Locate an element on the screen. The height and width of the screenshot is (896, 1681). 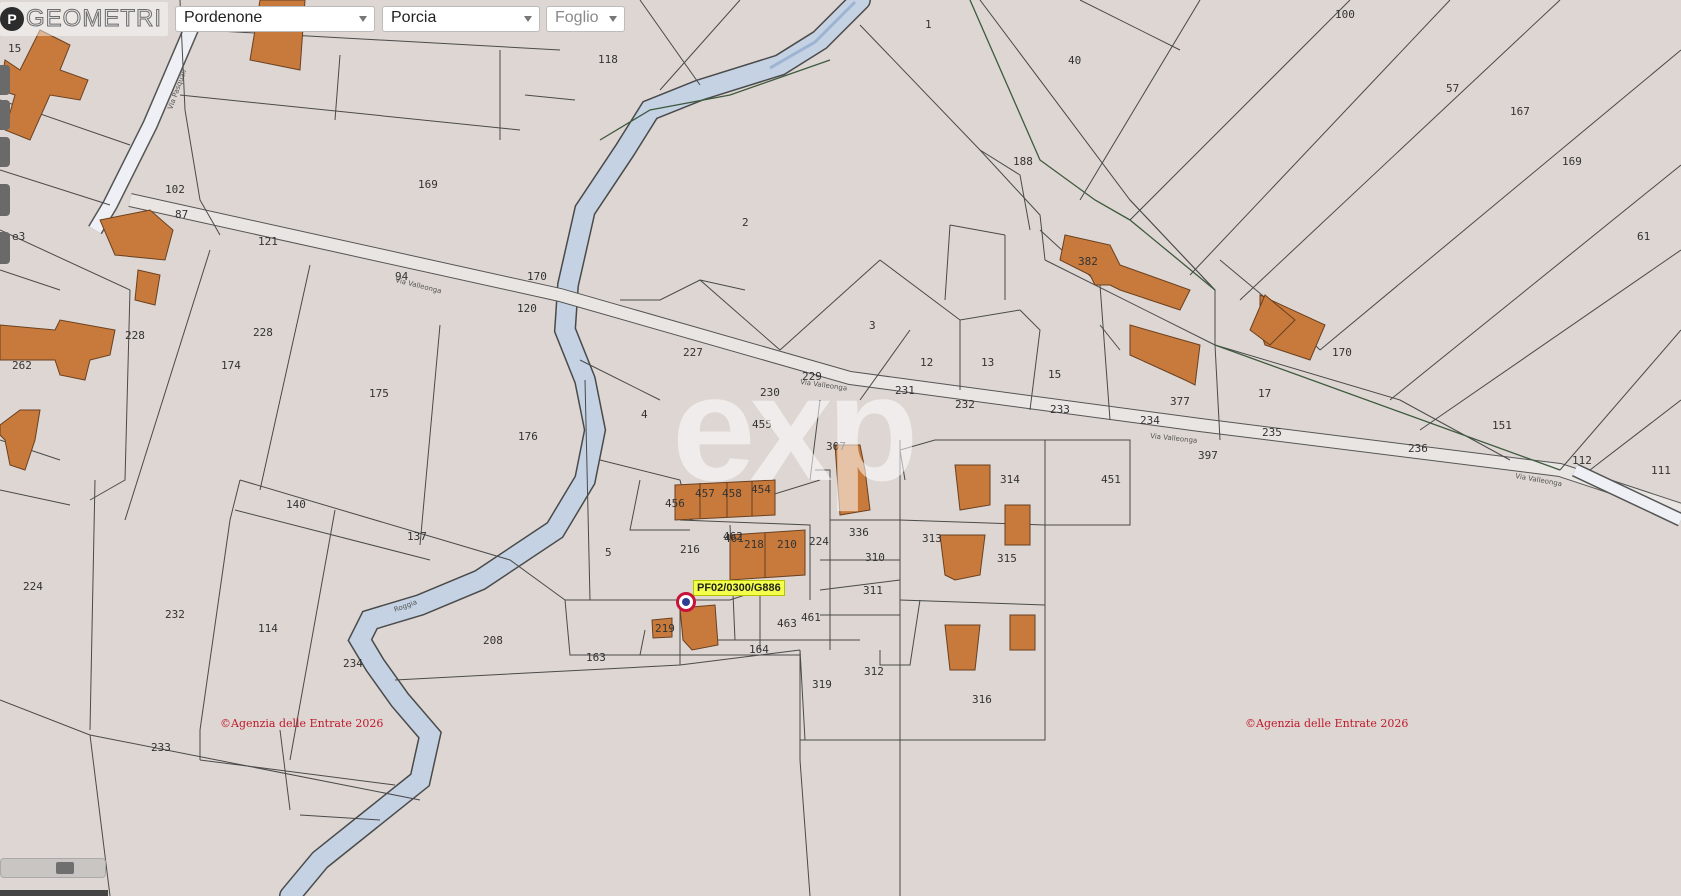
parcel-label: 312 is located at coordinates (874, 671).